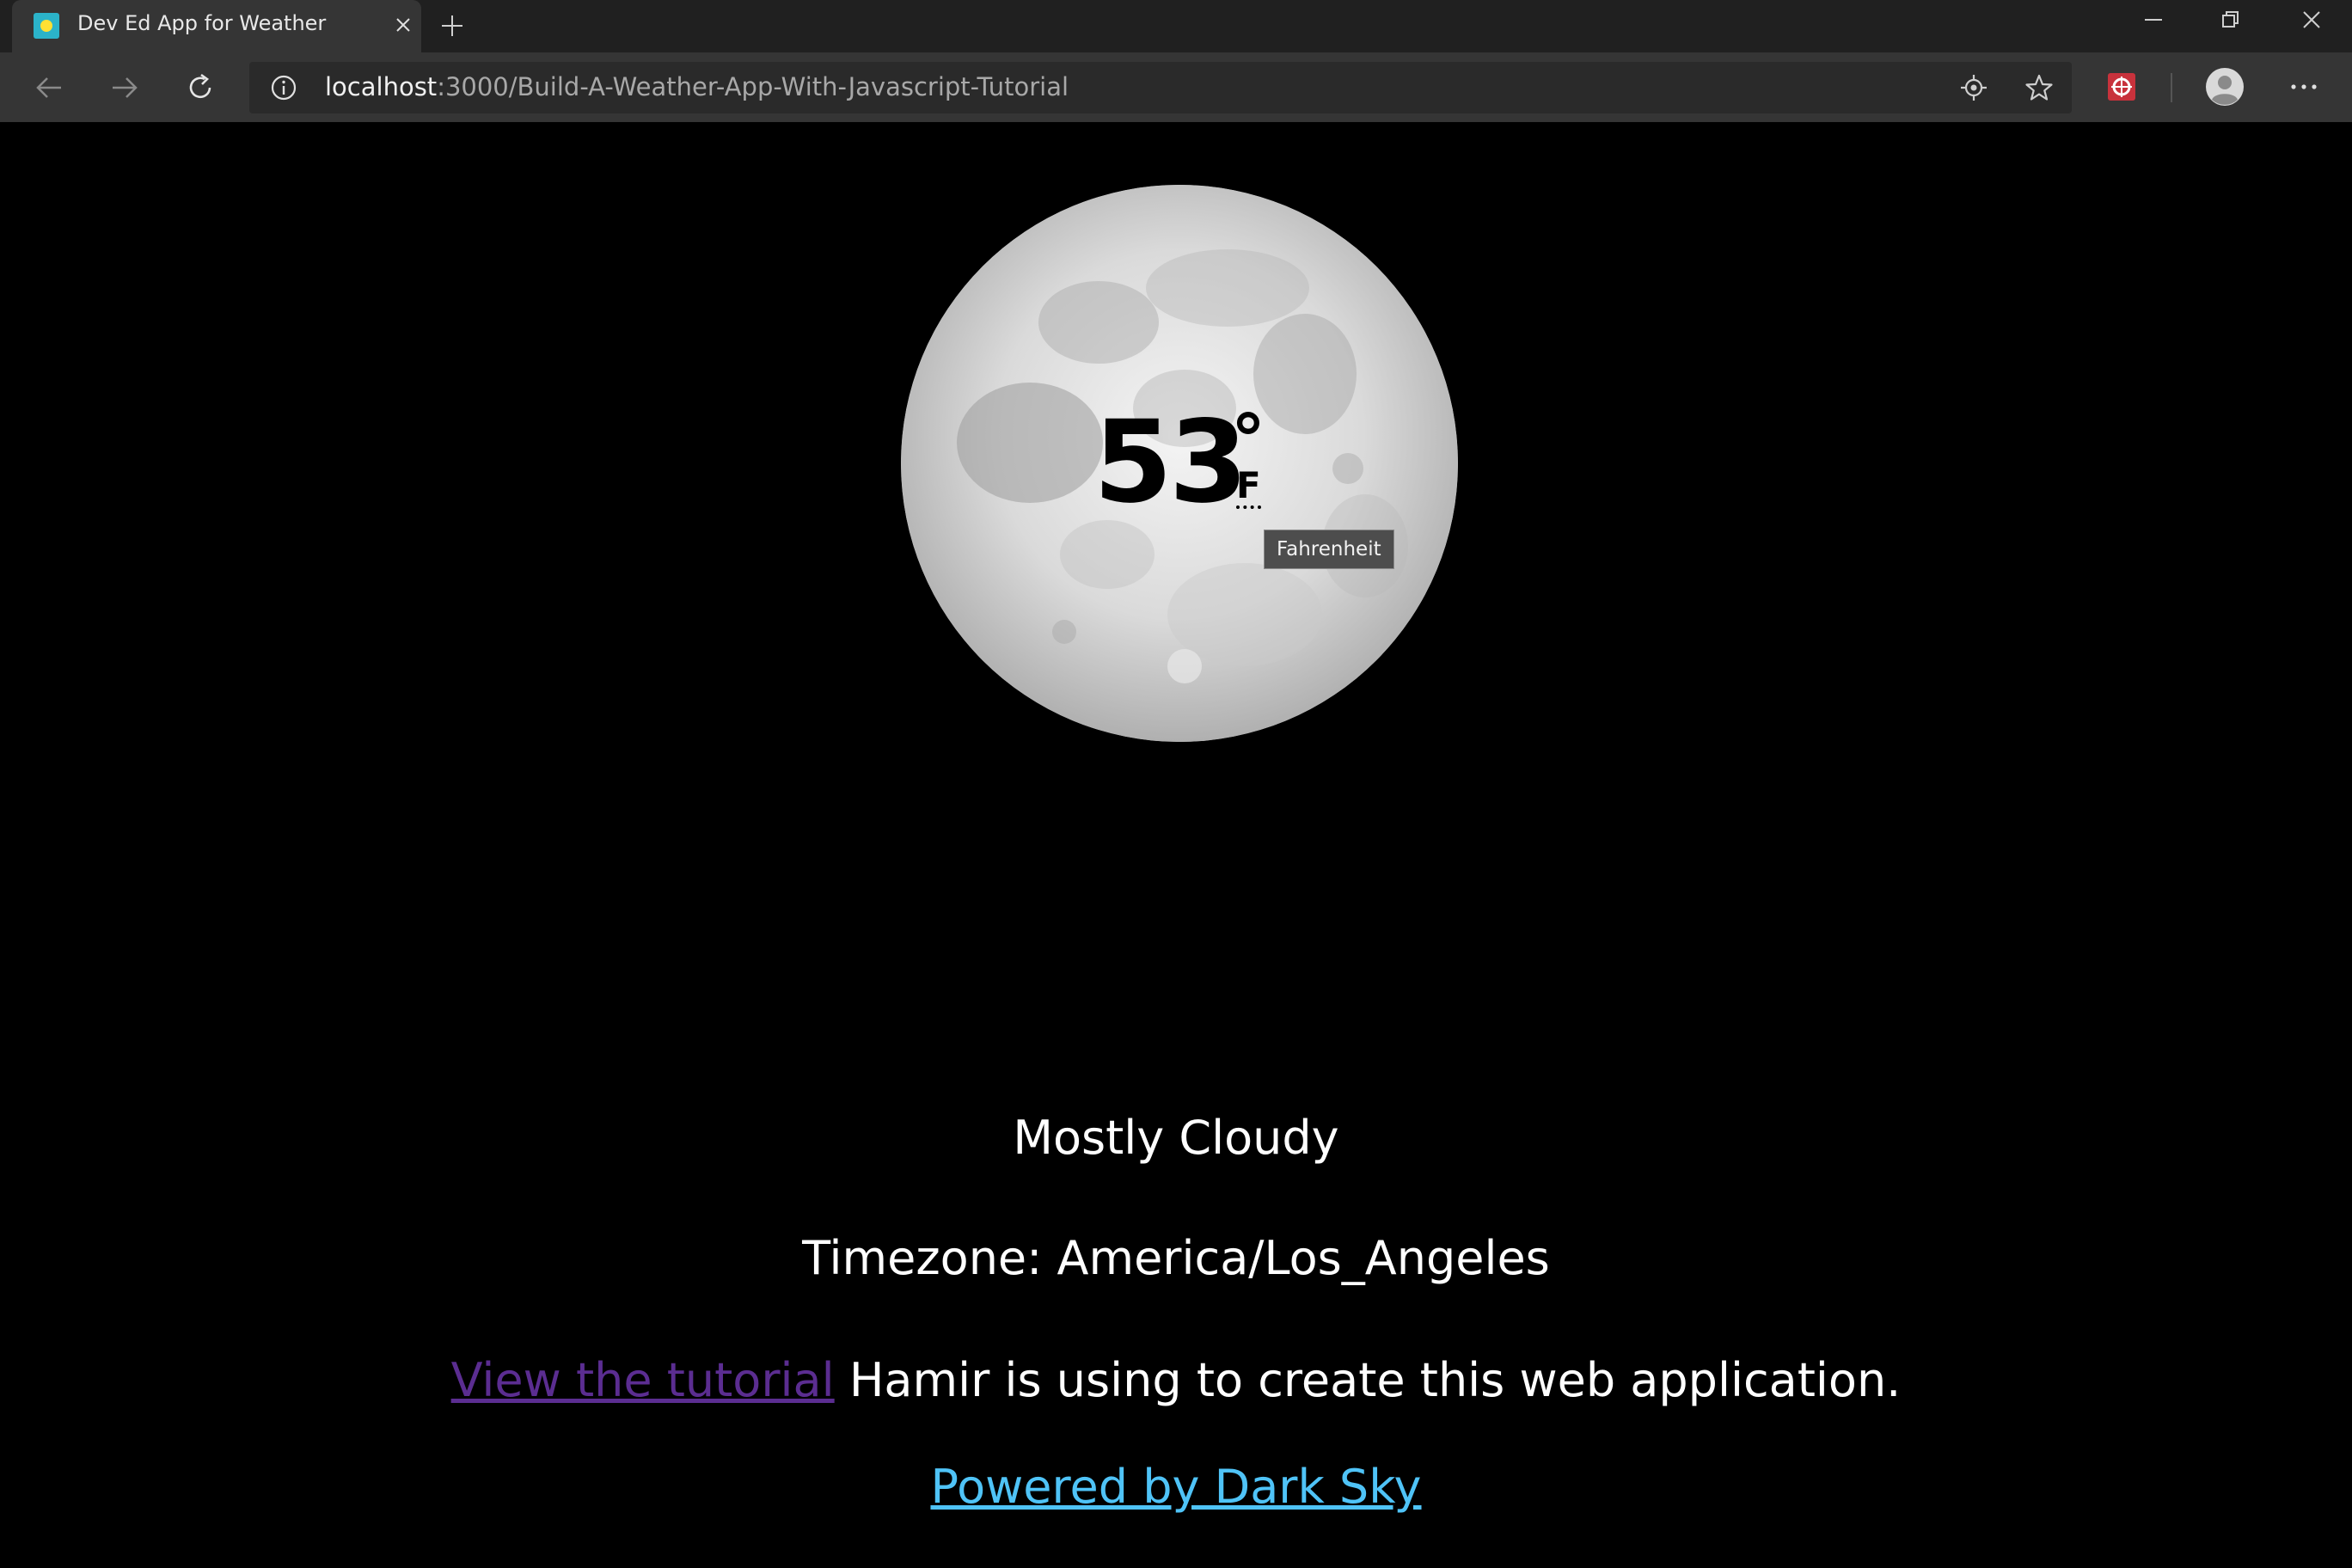  I want to click on temperature-unit: F, so click(1248, 488).